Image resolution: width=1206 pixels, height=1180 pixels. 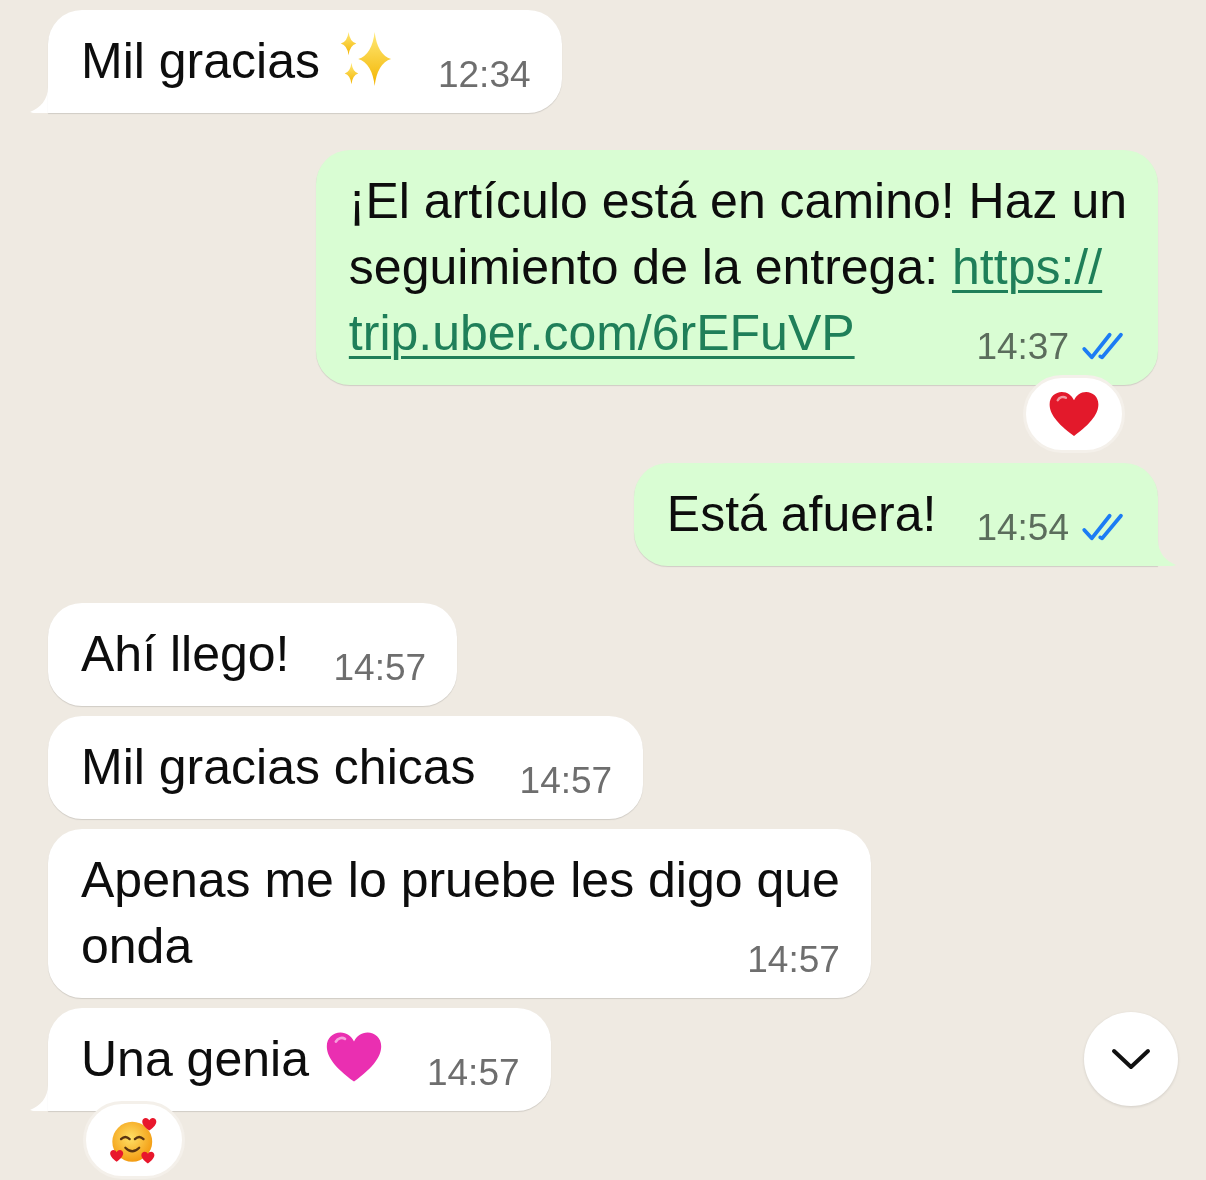 I want to click on message-text: Ahí llego!, so click(x=185, y=654).